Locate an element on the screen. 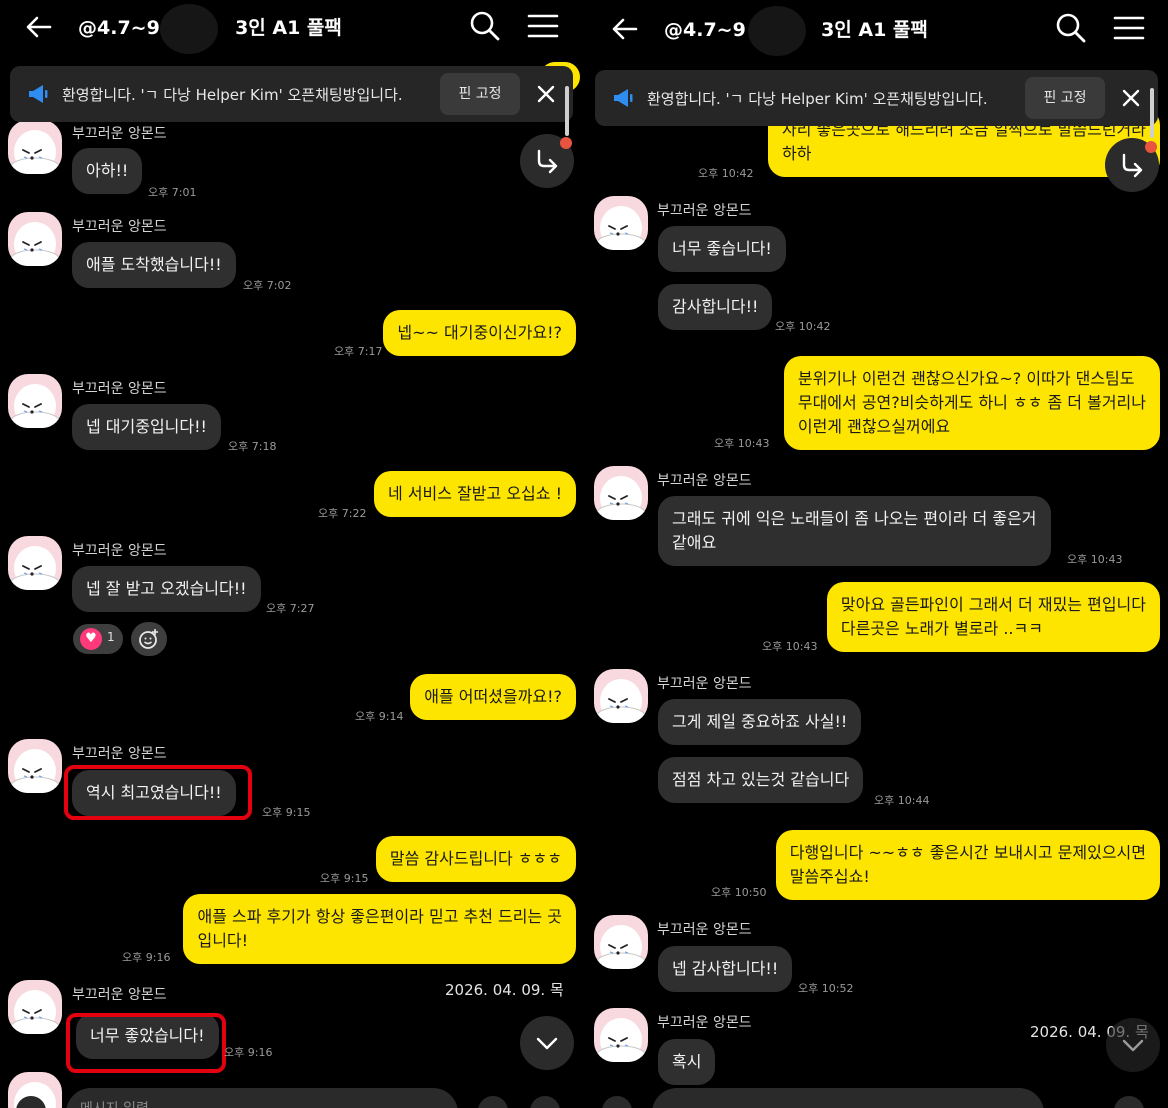 The height and width of the screenshot is (1108, 1168). input-placeholder: 메시지 입력 is located at coordinates (114, 1103).